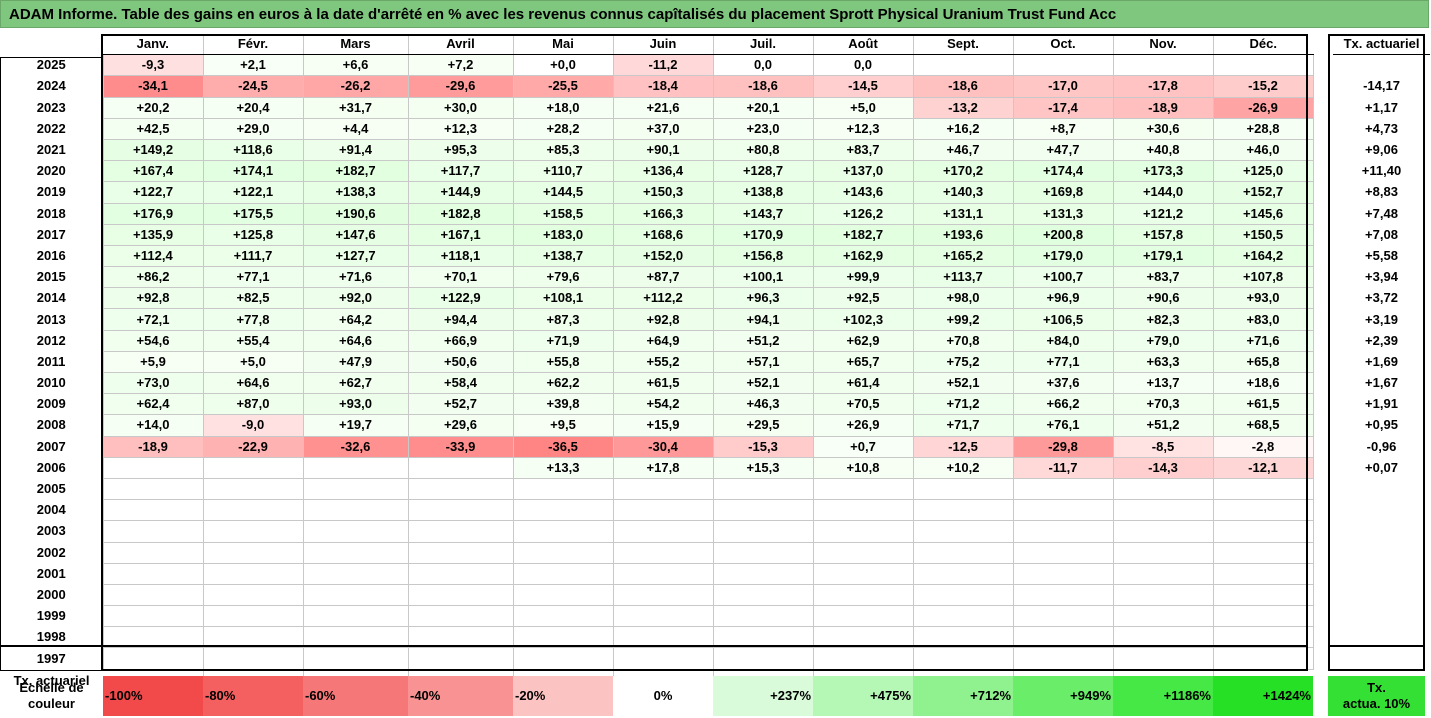 This screenshot has height=718, width=1431. What do you see at coordinates (1063, 277) in the screenshot?
I see `value-cell: +100,7` at bounding box center [1063, 277].